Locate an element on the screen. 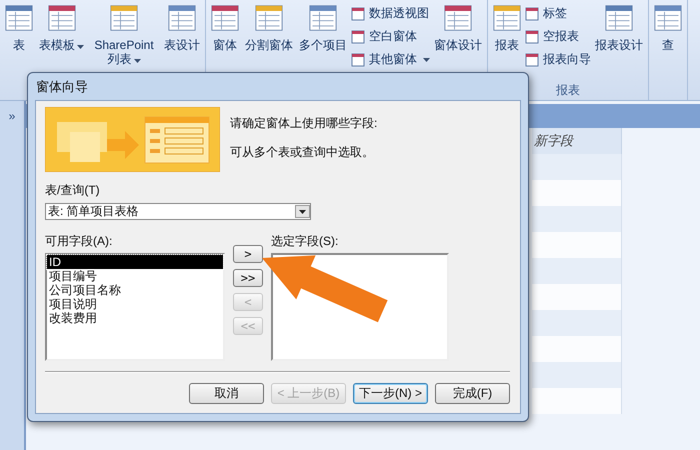  ribbon-button: 表设计 is located at coordinates (182, 43).